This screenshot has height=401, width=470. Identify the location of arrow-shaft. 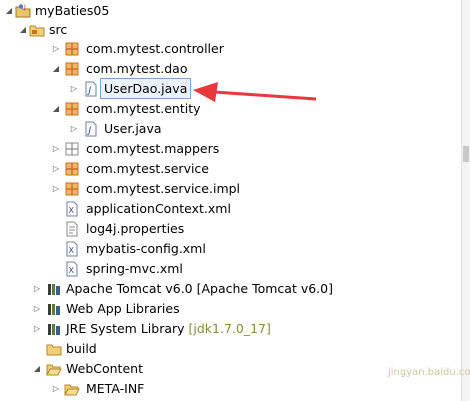
(265, 95).